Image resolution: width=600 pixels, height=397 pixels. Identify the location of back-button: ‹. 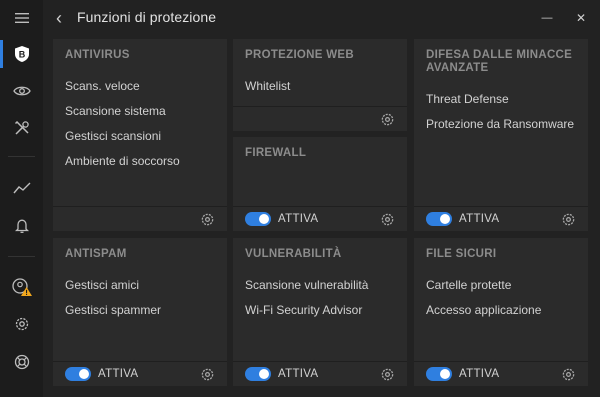
(59, 18).